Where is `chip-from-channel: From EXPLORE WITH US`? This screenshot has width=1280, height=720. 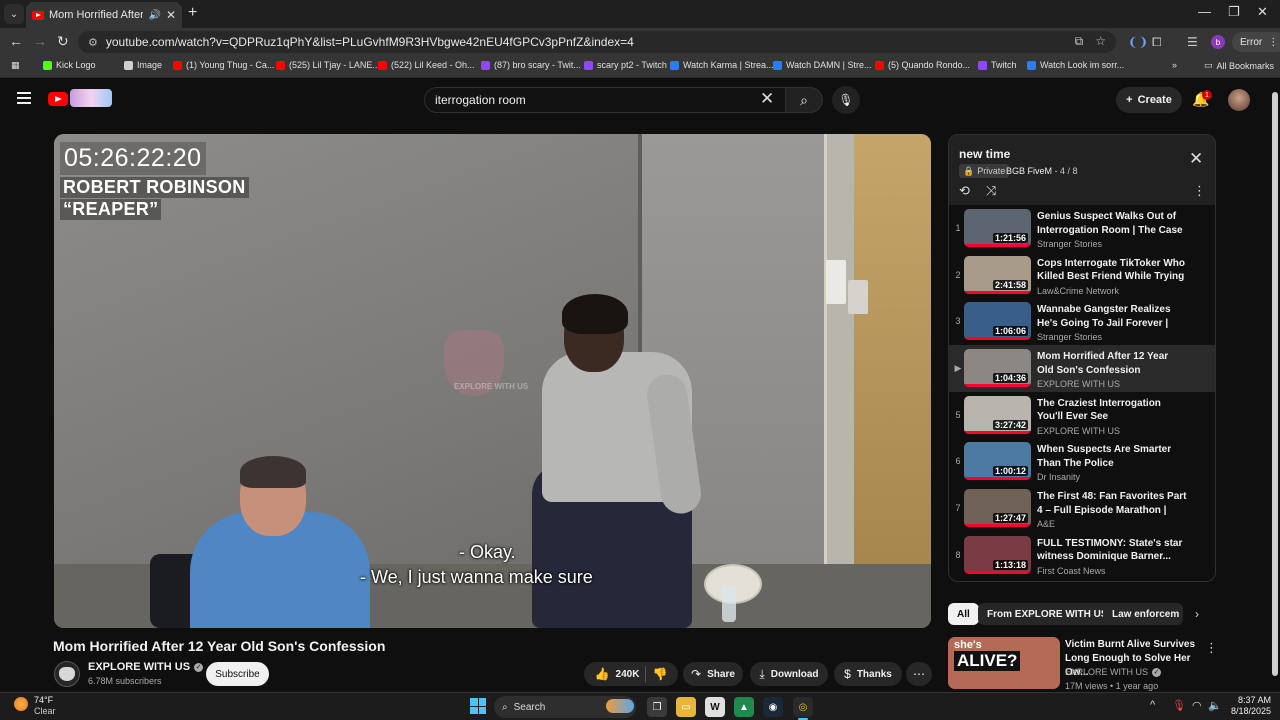
chip-from-channel: From EXPLORE WITH US is located at coordinates (1047, 614).